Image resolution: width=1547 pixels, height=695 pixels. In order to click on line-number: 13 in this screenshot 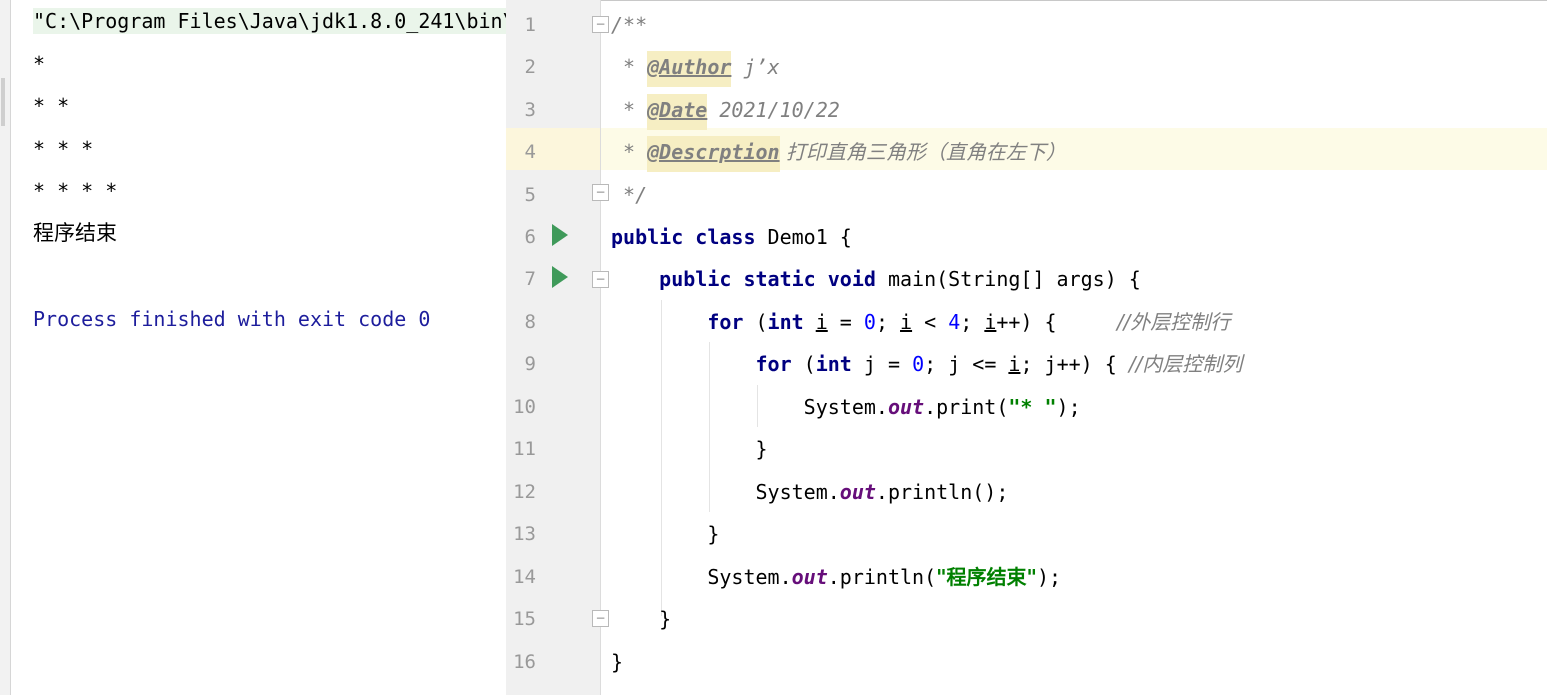, I will do `click(521, 534)`.